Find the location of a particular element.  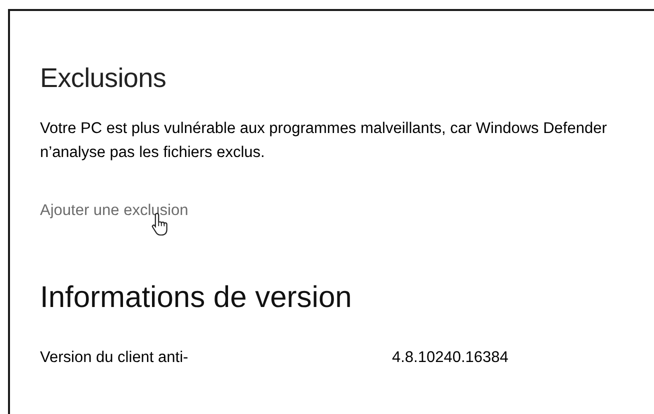

version-label: Version du client anti- is located at coordinates (114, 358).